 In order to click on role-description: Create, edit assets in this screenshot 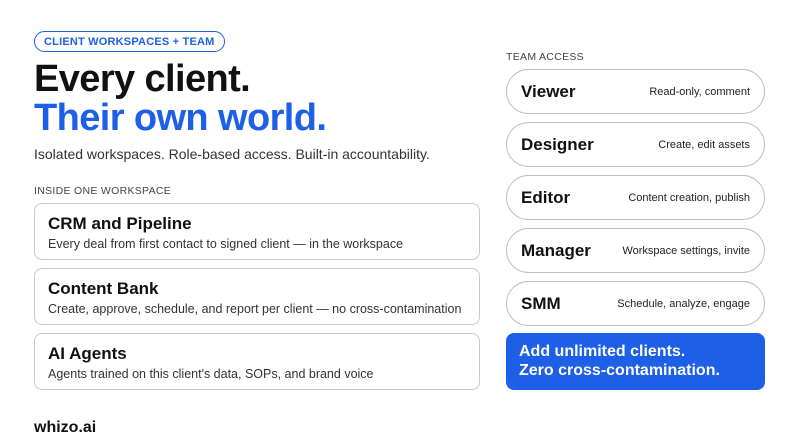, I will do `click(704, 144)`.